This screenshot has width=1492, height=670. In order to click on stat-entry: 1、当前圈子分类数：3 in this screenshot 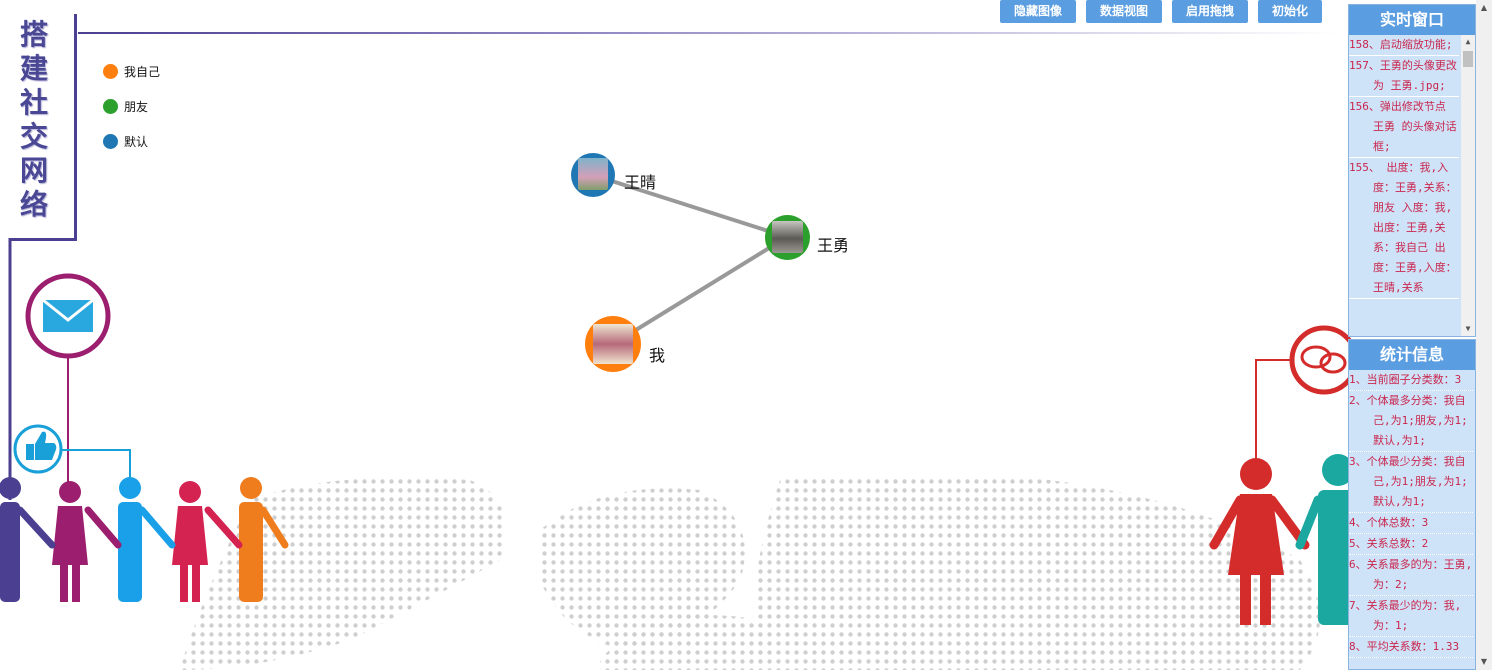, I will do `click(1411, 380)`.